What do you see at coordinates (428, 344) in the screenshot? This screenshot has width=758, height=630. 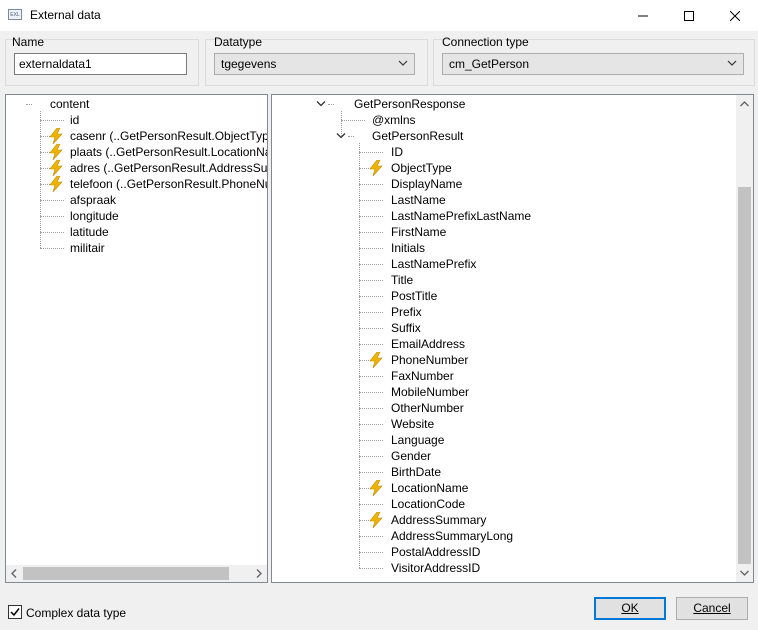 I see `right-tree-field: EmailAddress` at bounding box center [428, 344].